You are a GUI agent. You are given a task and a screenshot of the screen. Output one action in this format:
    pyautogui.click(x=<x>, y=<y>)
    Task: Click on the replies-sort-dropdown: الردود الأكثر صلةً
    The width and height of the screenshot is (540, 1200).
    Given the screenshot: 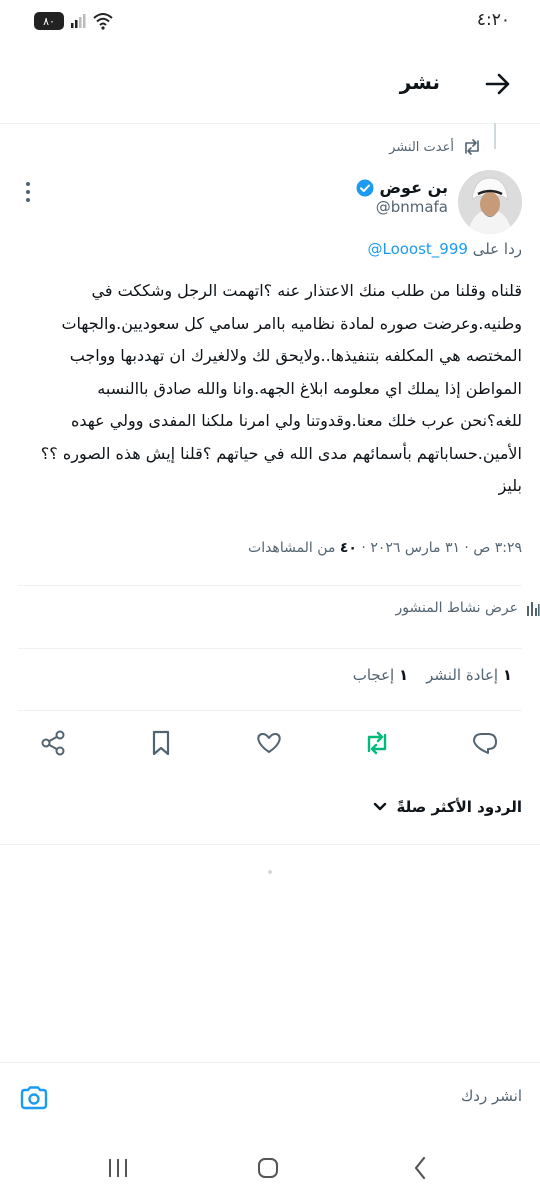 What is the action you would take?
    pyautogui.click(x=447, y=807)
    